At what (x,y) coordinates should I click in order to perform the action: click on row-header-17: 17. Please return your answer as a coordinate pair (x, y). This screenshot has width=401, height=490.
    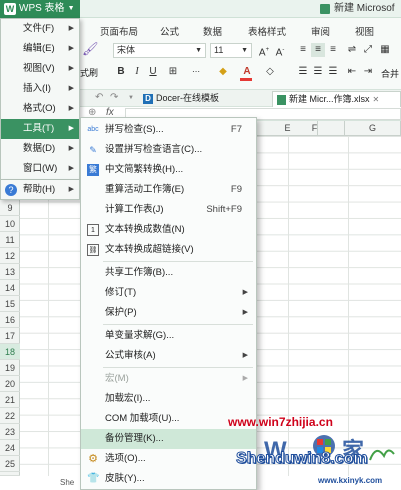
    Looking at the image, I should click on (10, 336).